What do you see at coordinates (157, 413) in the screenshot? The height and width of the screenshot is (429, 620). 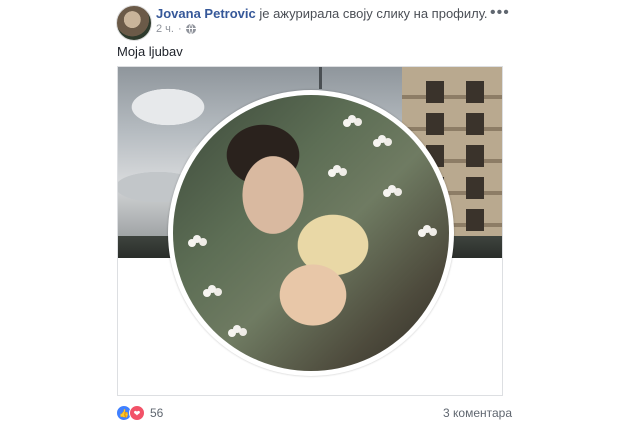 I see `reaction-count: 56` at bounding box center [157, 413].